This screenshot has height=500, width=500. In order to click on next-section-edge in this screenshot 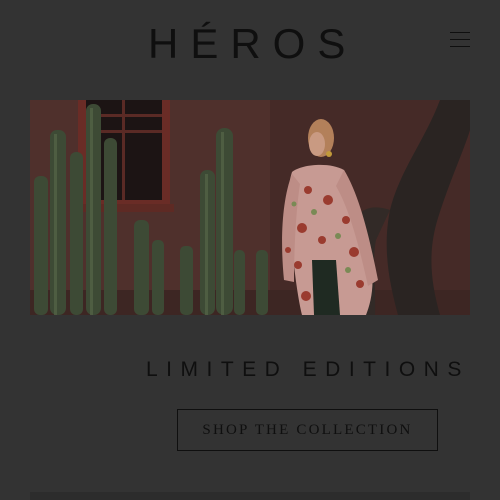, I will do `click(250, 496)`.